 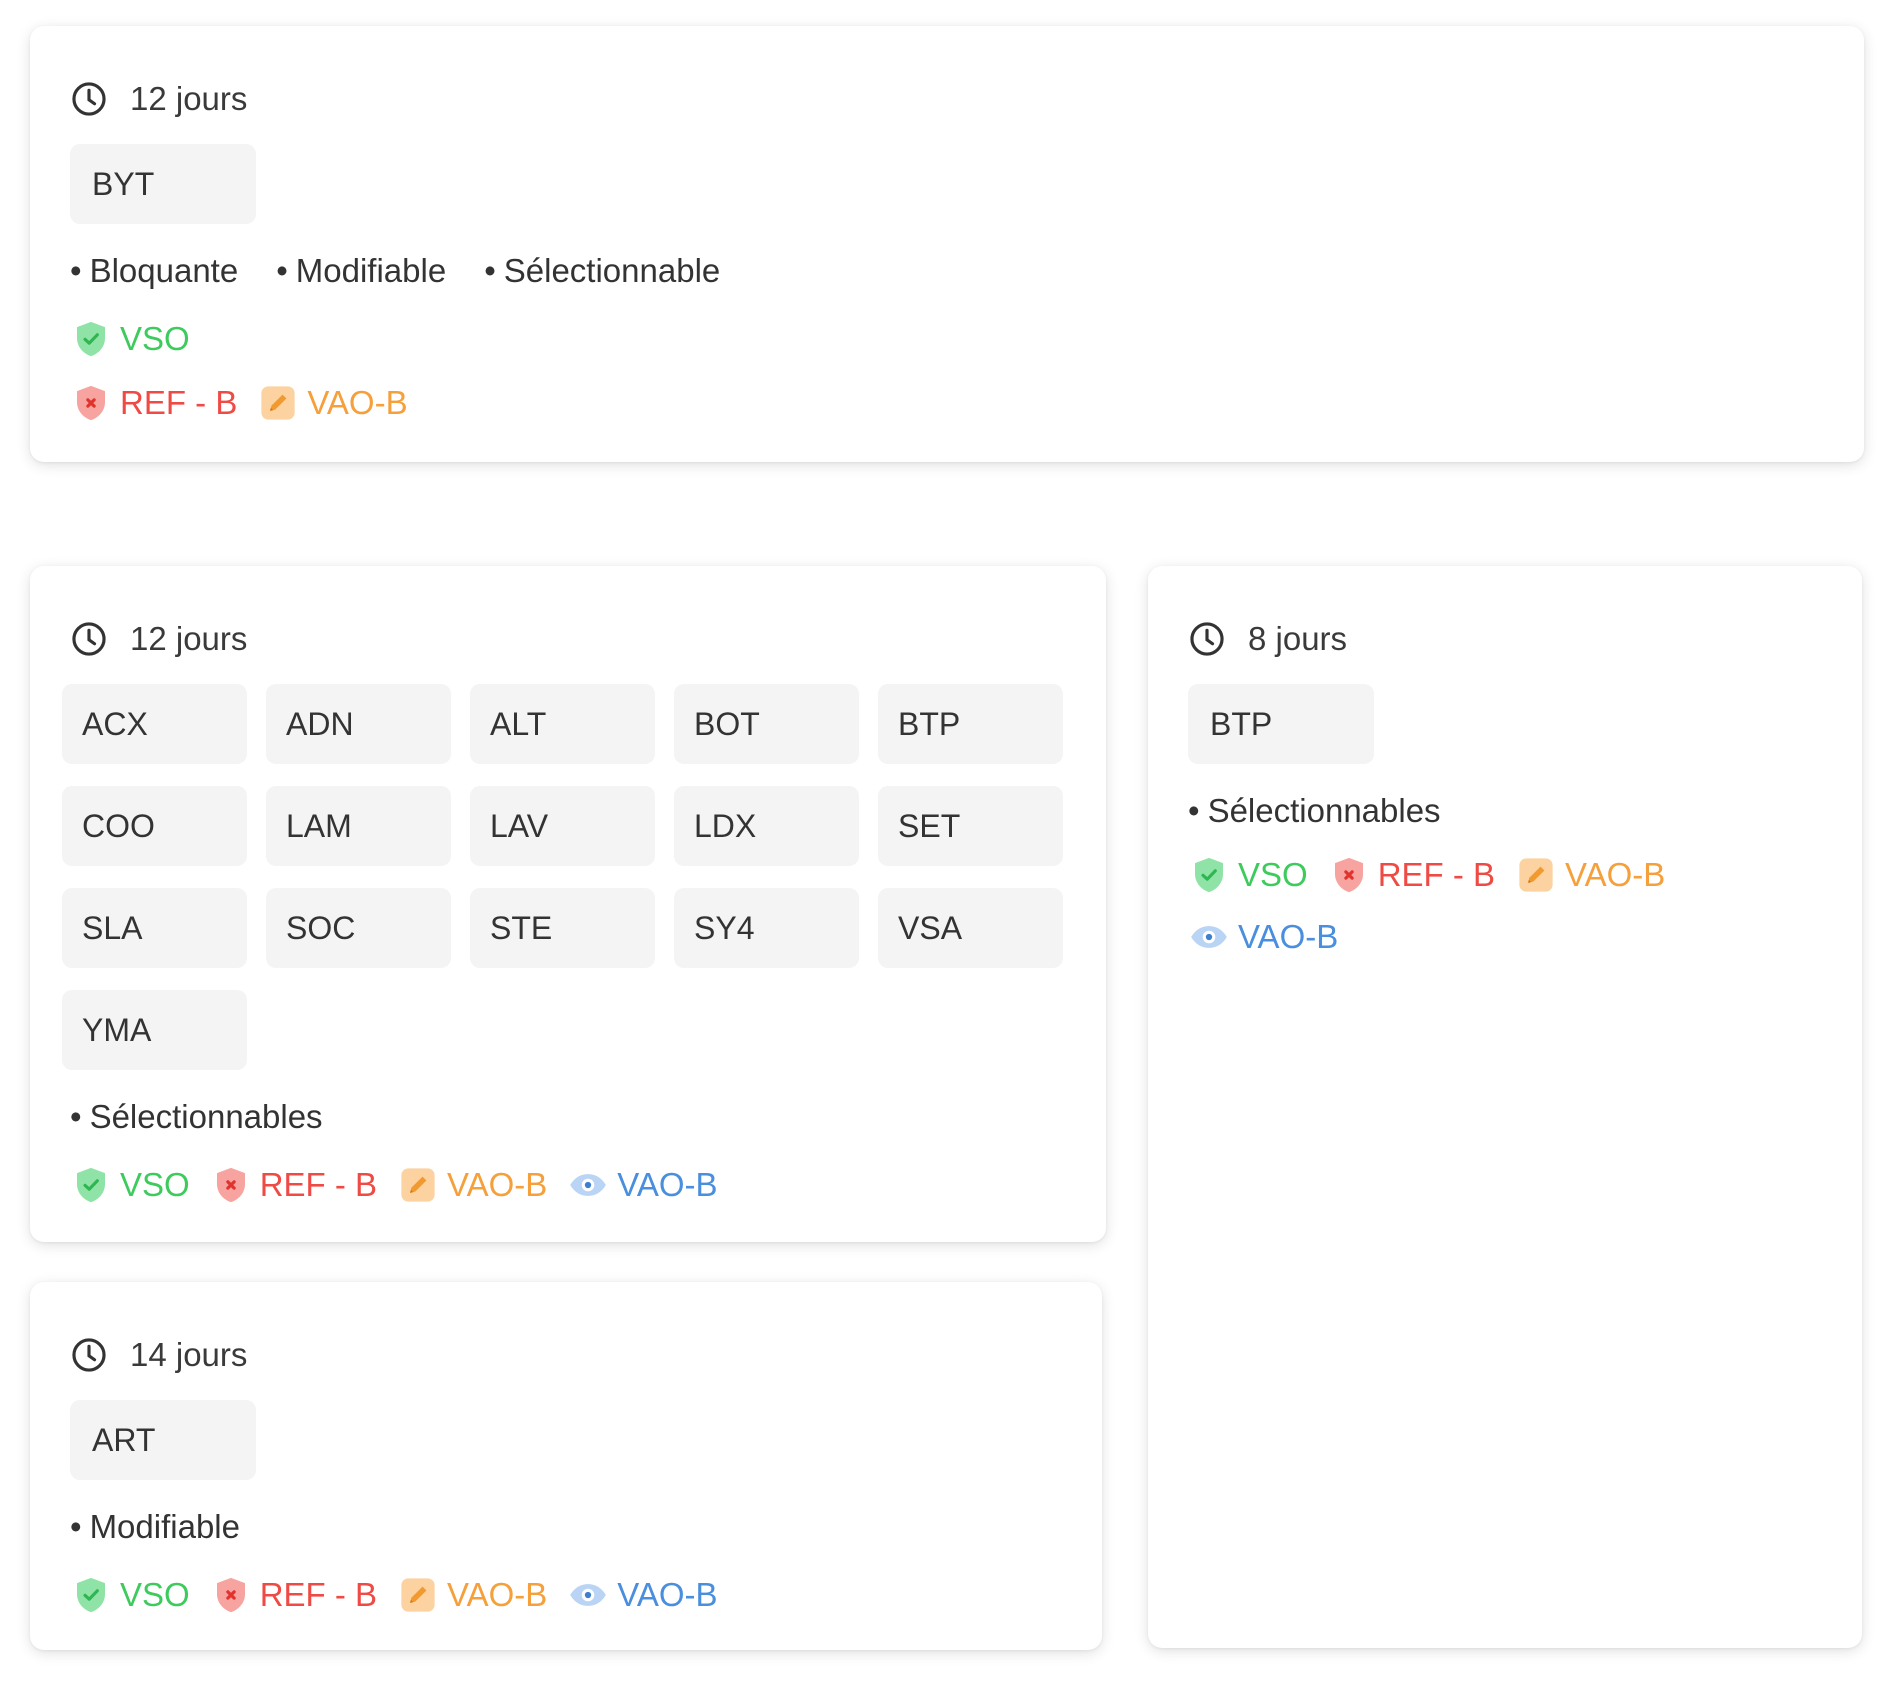 I want to click on entity-chip: COO, so click(x=154, y=826).